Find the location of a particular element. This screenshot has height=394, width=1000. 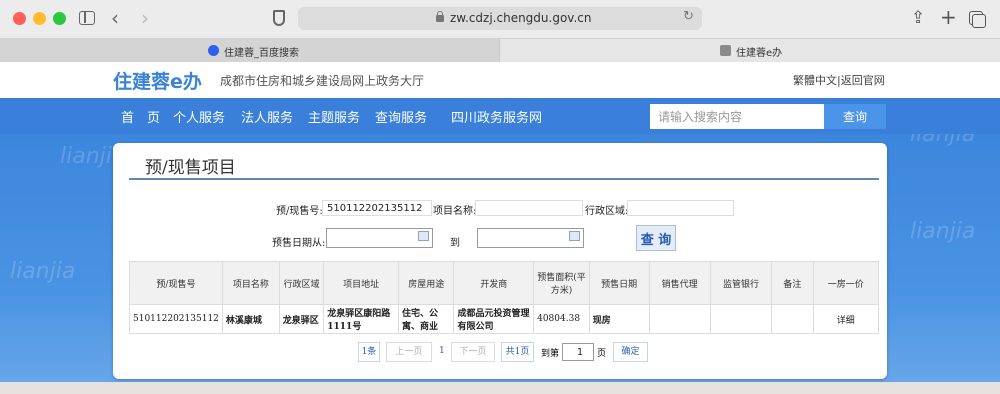

column-header: 项目名称 is located at coordinates (250, 283).